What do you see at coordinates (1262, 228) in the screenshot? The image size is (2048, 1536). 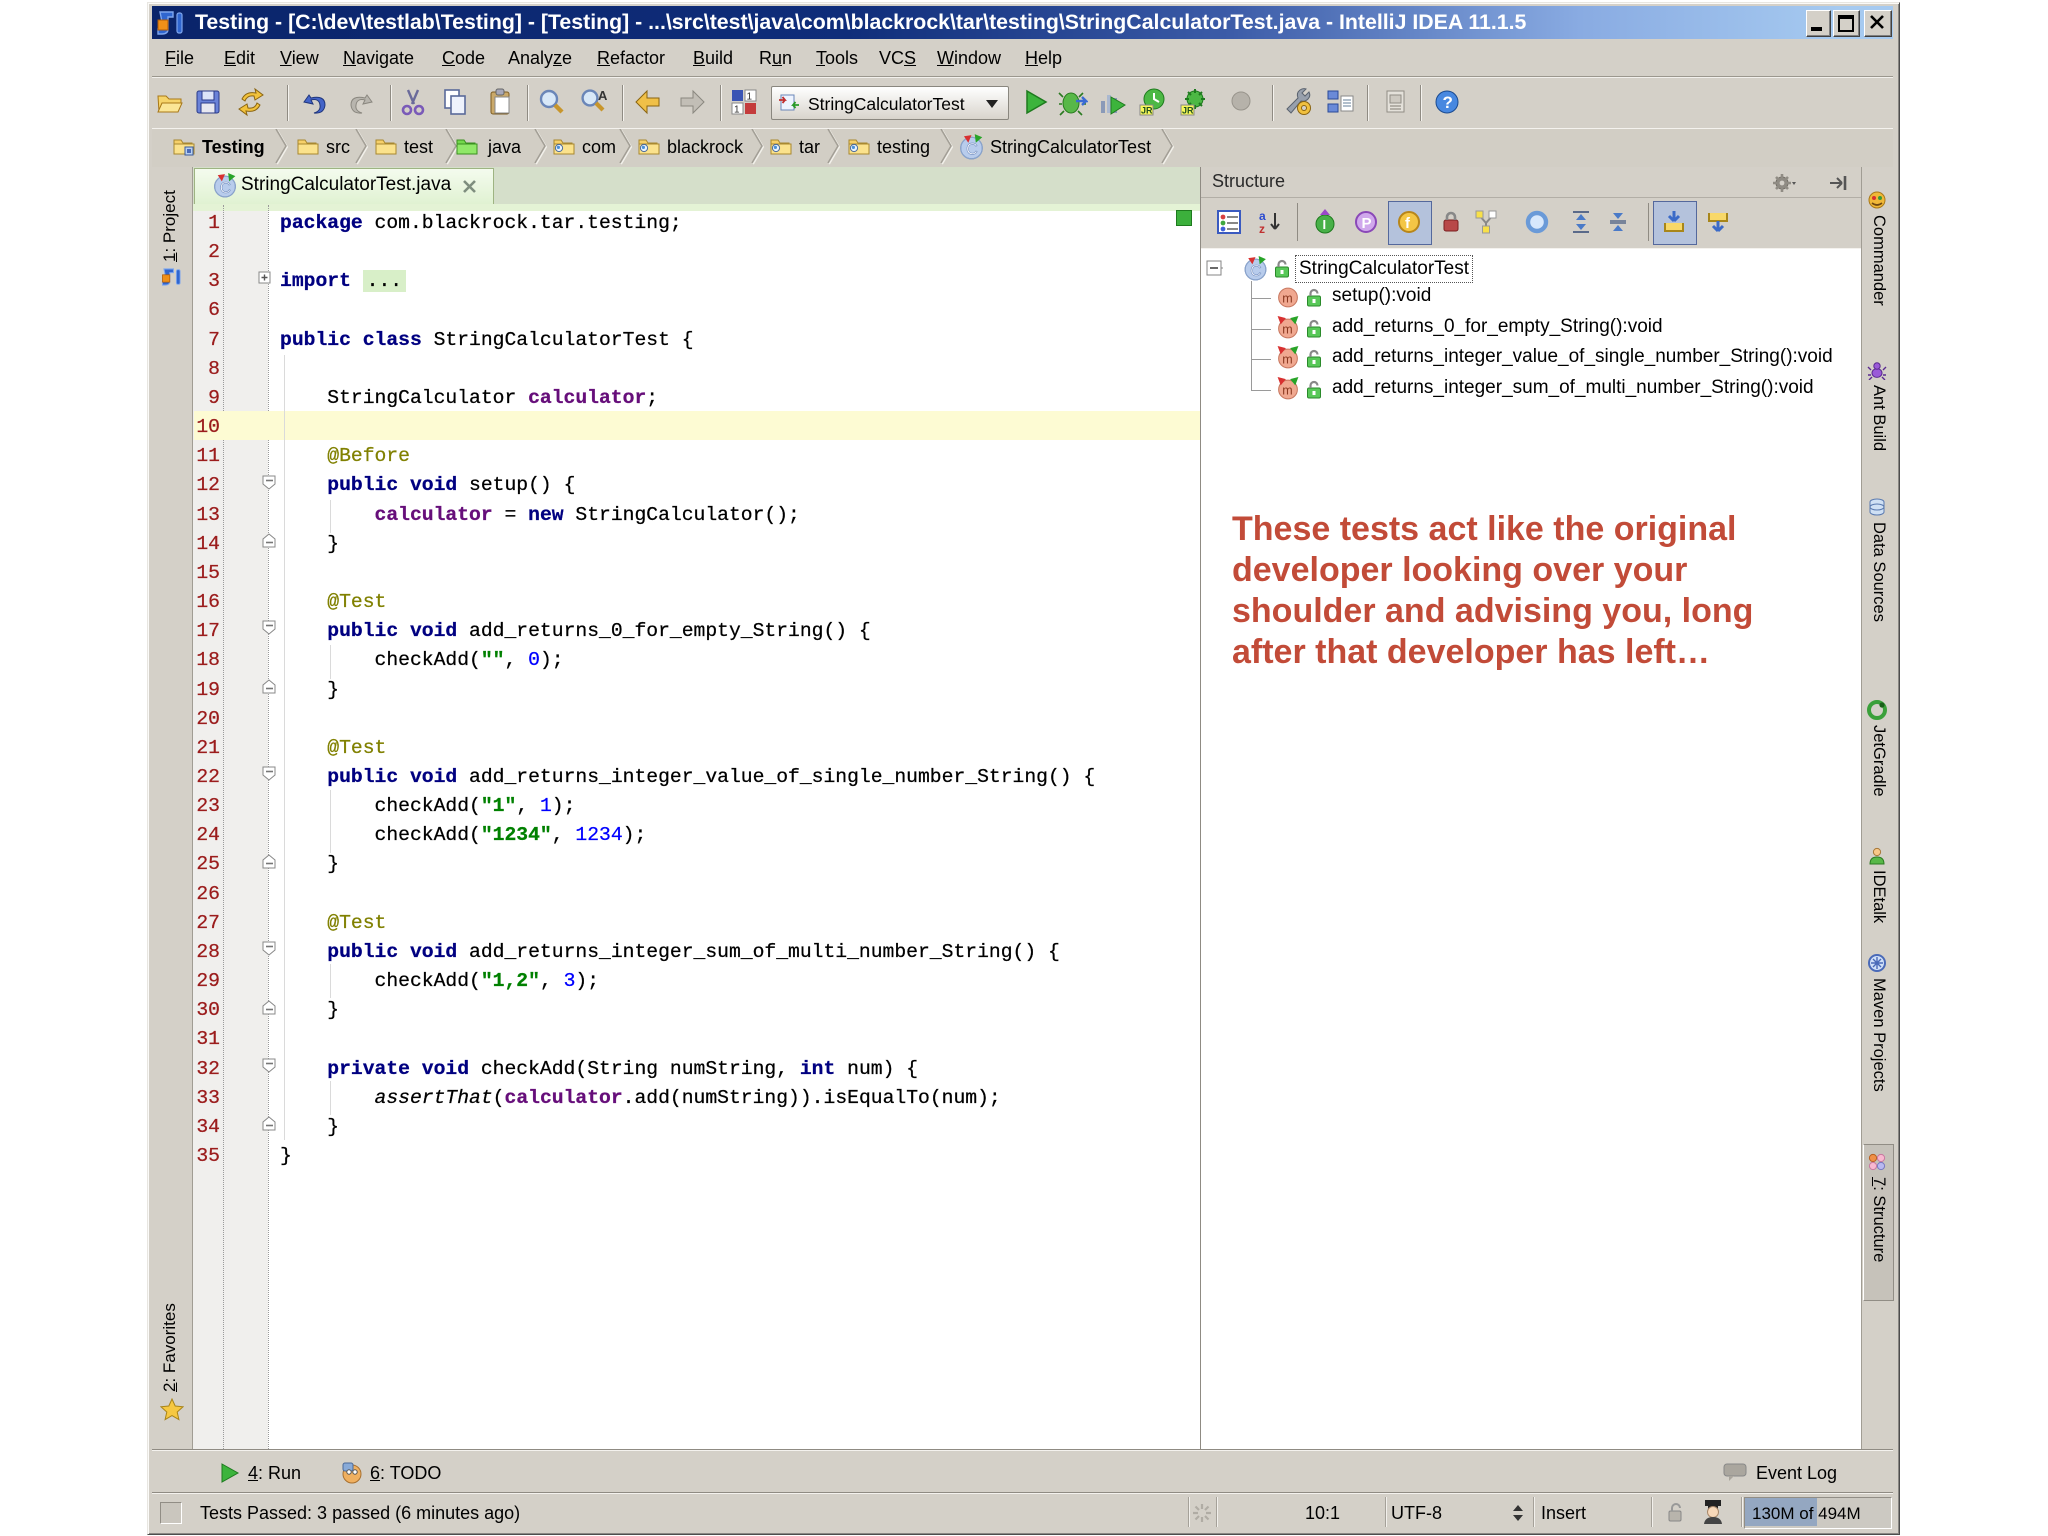 I see `svg-text: z` at bounding box center [1262, 228].